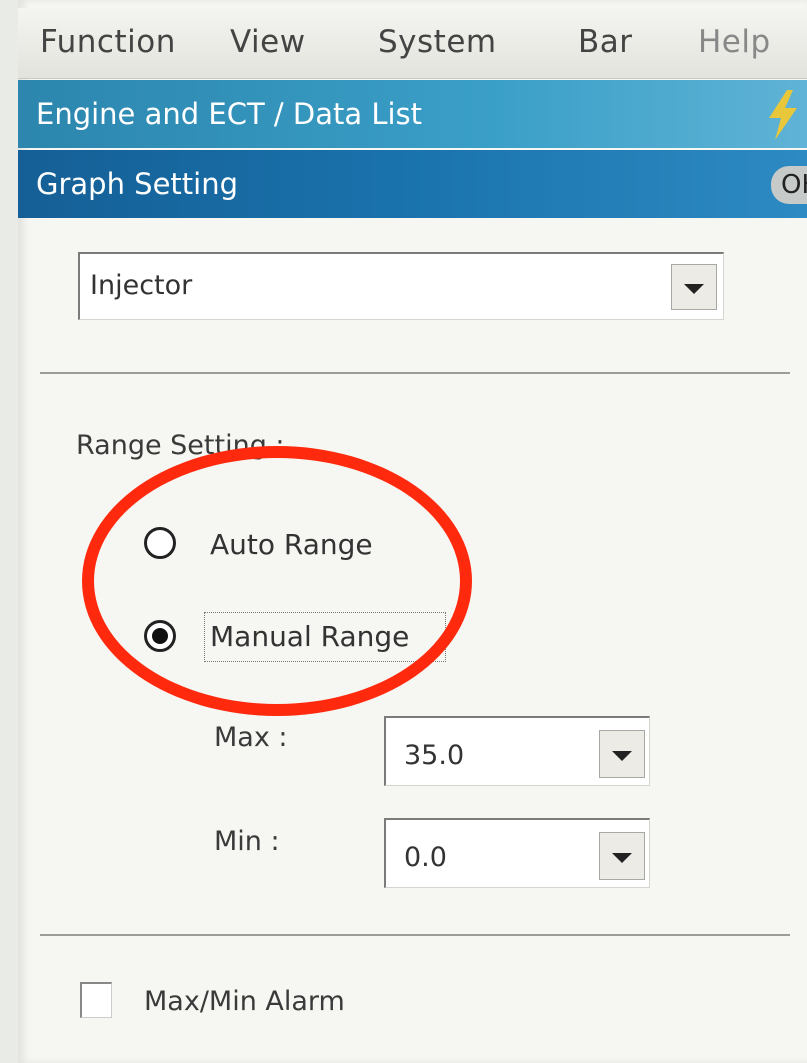 This screenshot has width=807, height=1063. I want to click on manual-range-label: Manual Range, so click(309, 636).